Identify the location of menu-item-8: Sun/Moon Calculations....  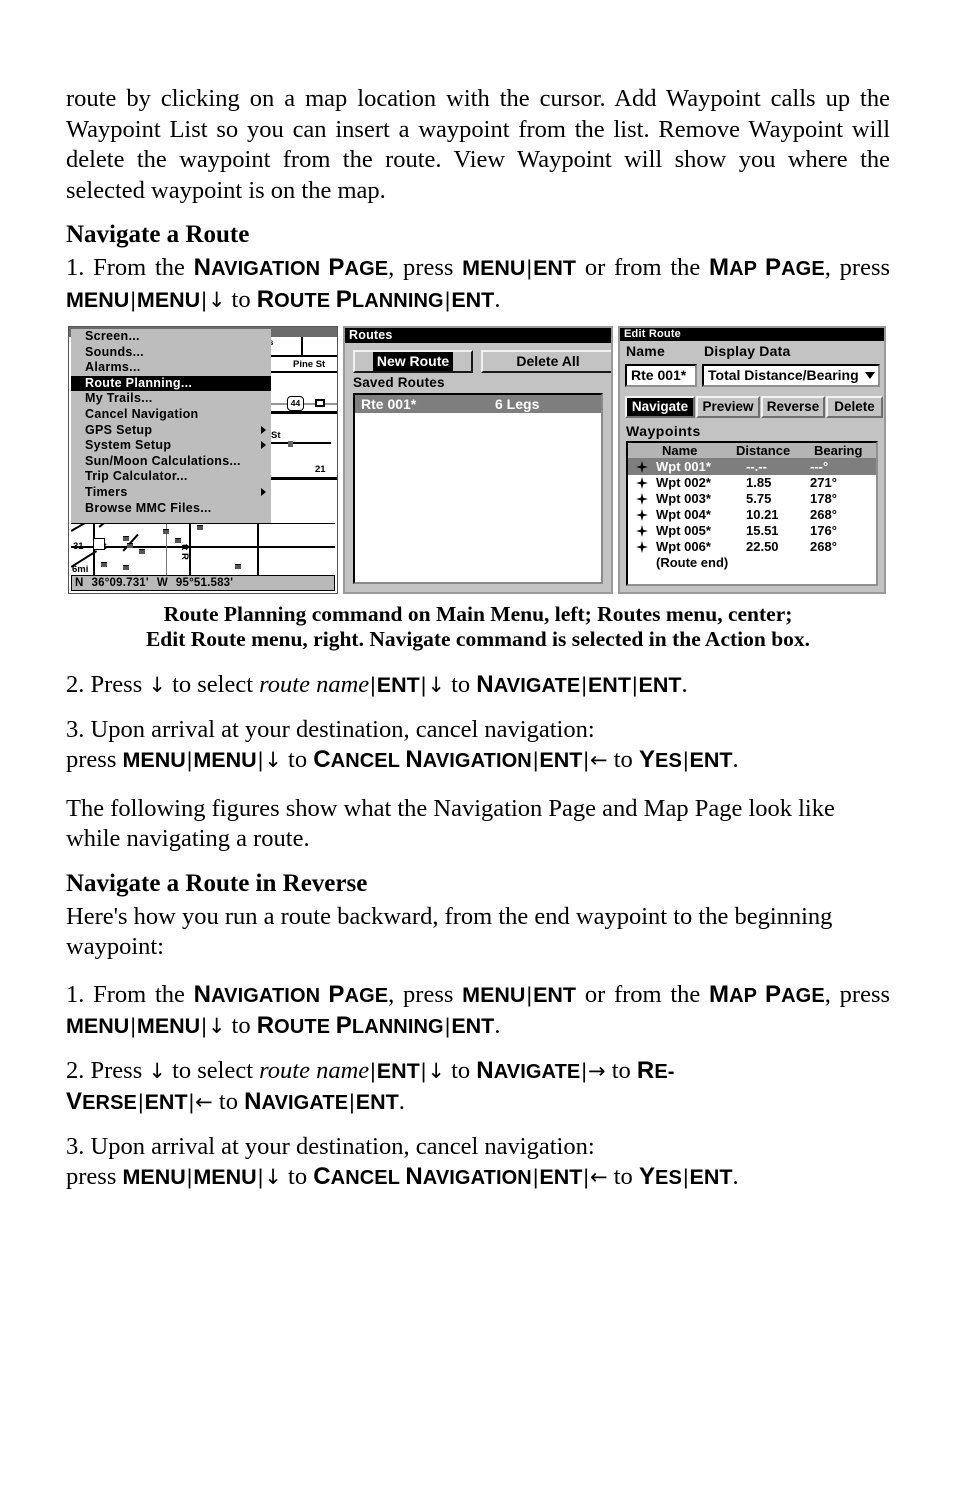
(171, 462).